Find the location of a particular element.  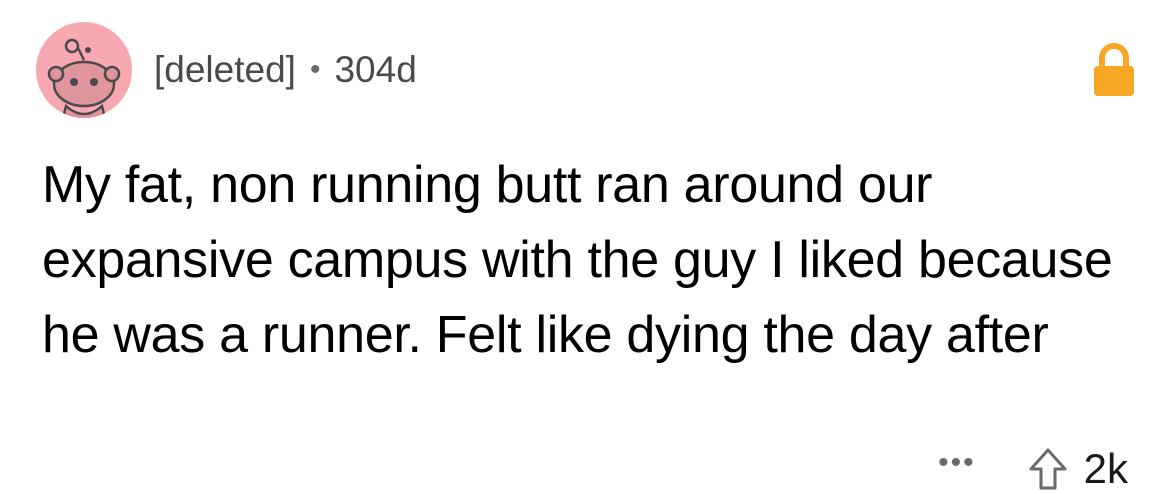

author-name: [deleted] is located at coordinates (225, 70).